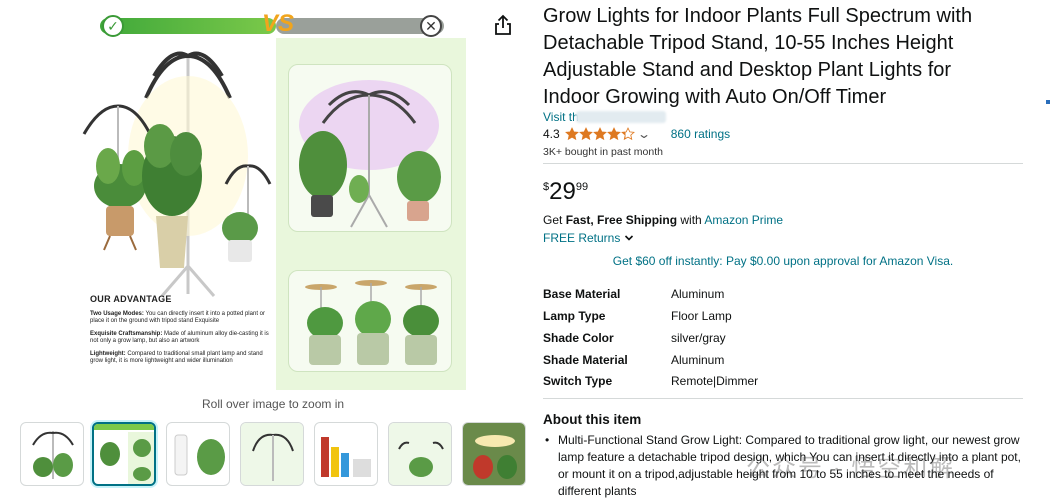  What do you see at coordinates (113, 26) in the screenshot?
I see `check-icon: ✓` at bounding box center [113, 26].